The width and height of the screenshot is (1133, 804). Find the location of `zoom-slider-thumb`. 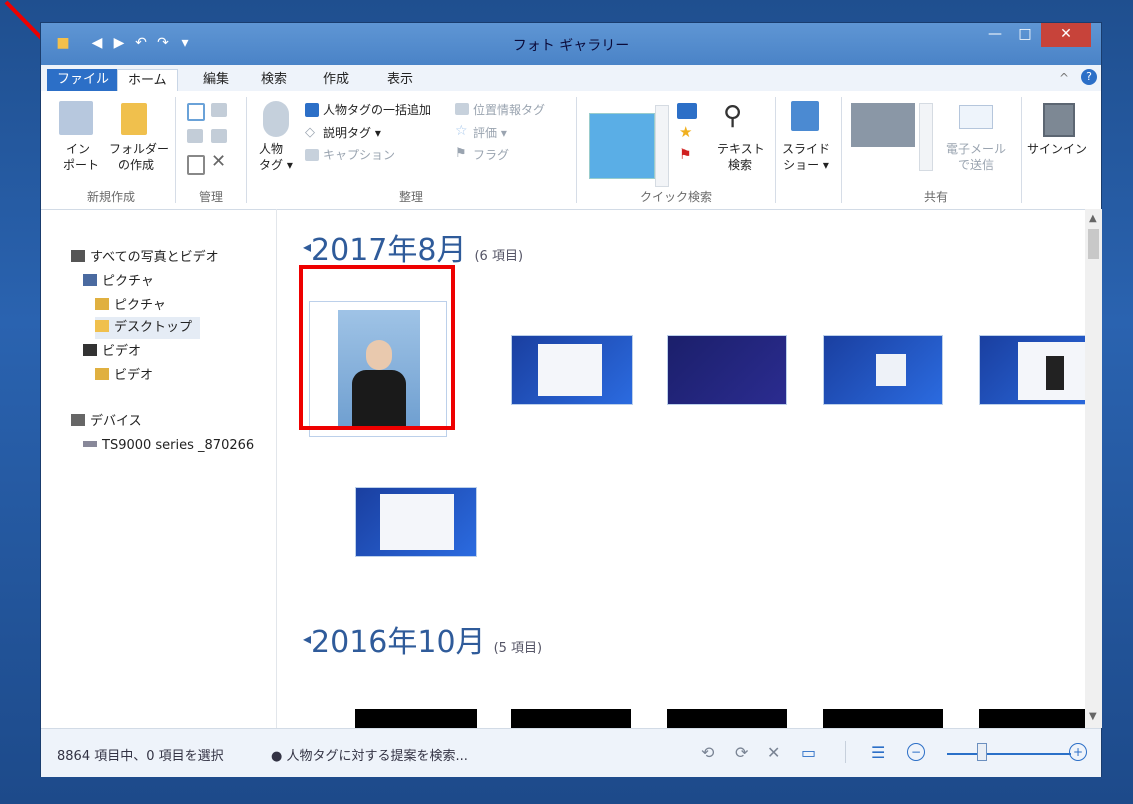

zoom-slider-thumb is located at coordinates (981, 752).